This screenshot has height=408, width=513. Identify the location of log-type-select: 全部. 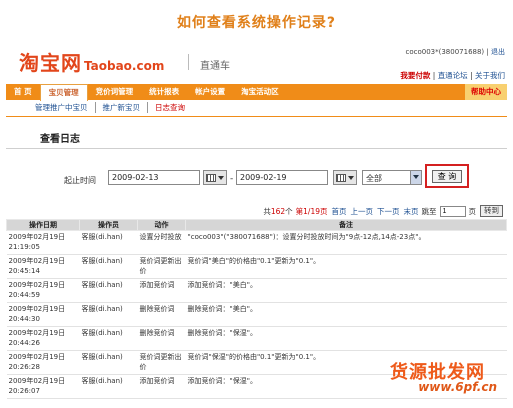
(392, 177).